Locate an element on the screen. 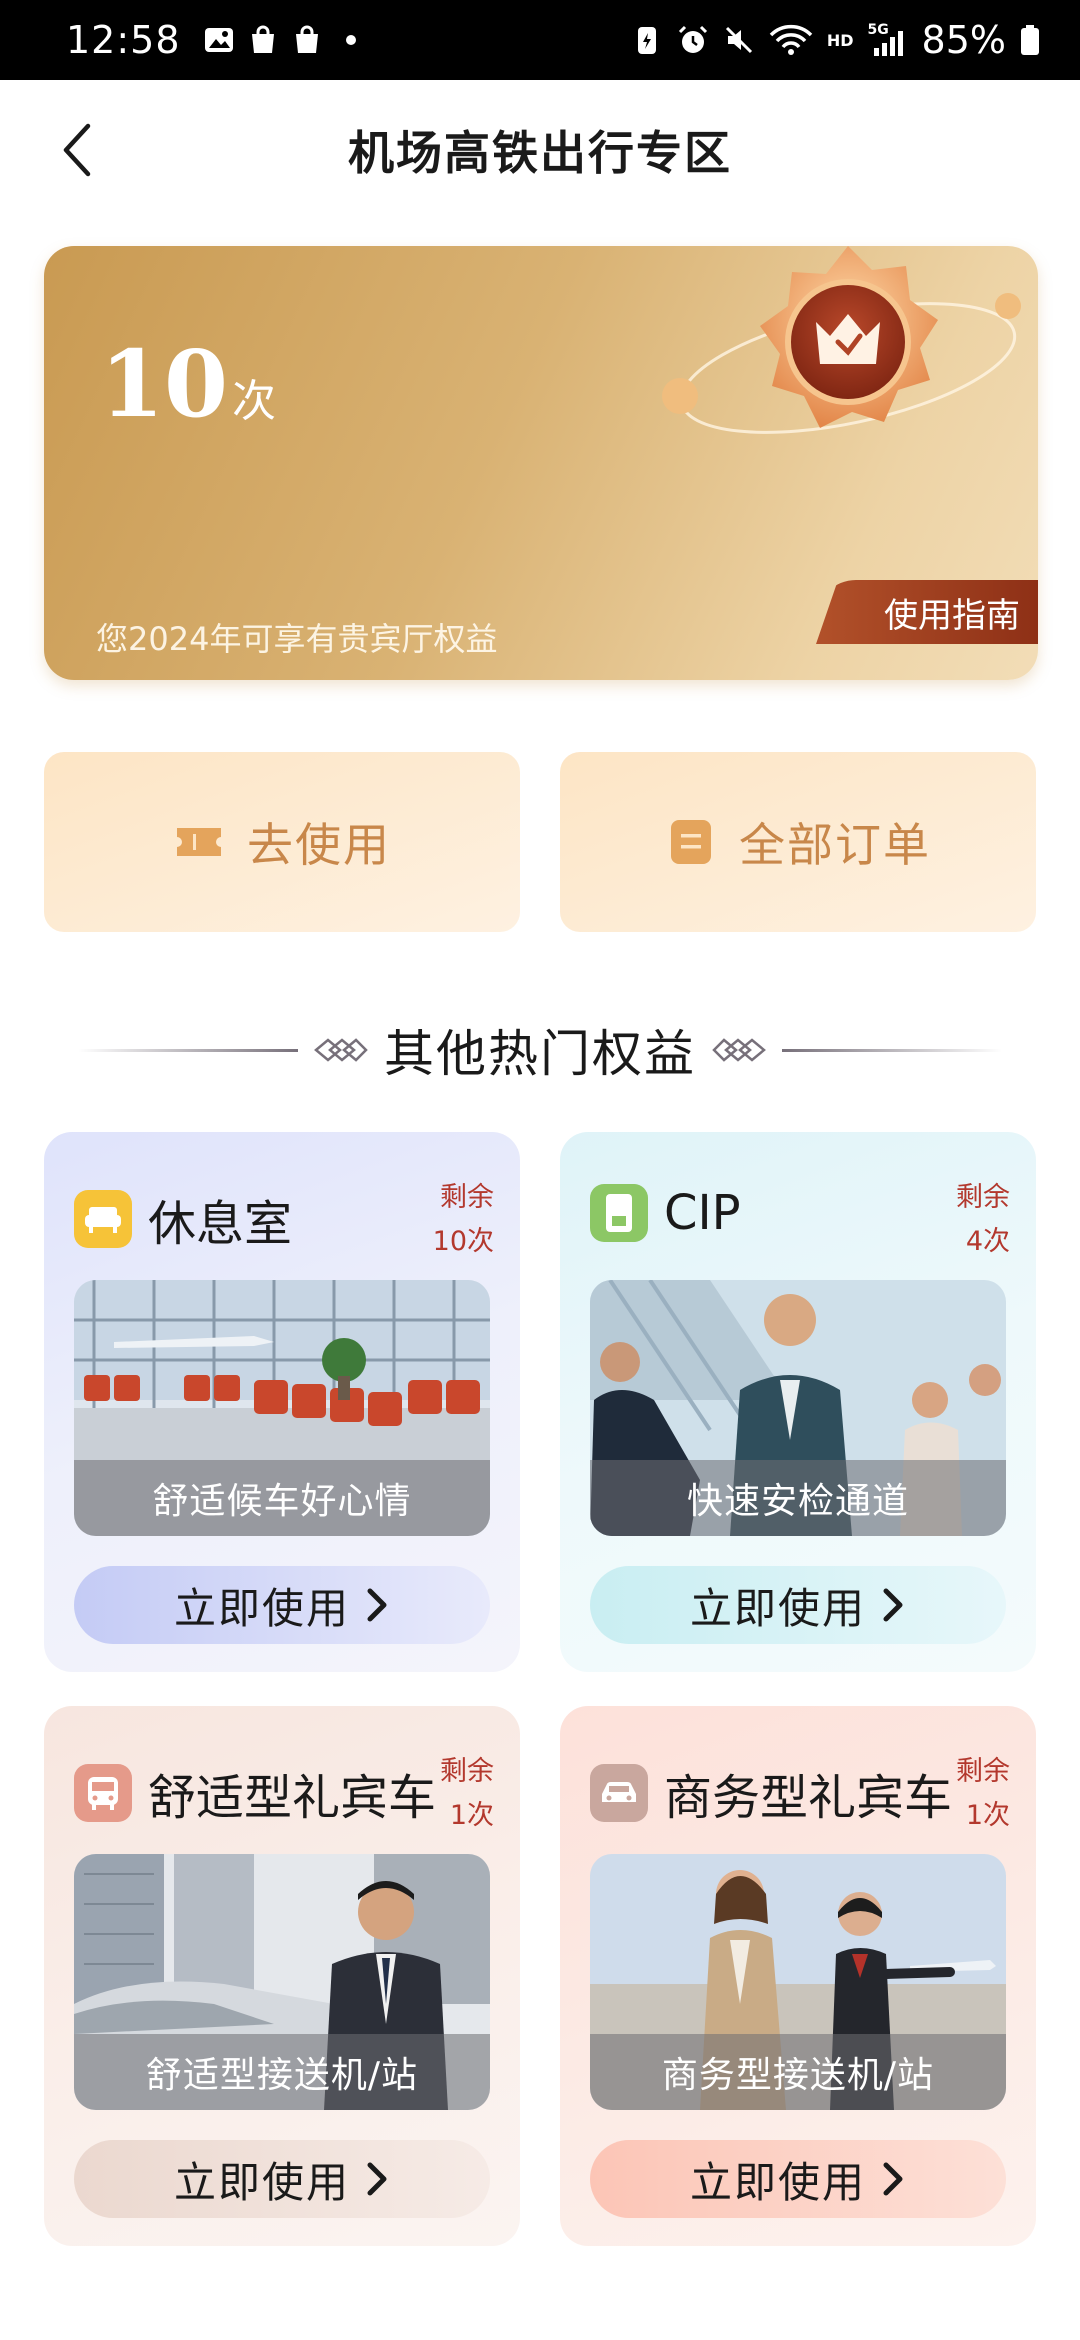 Image resolution: width=1080 pixels, height=2340 pixels. signal-icon is located at coordinates (888, 43).